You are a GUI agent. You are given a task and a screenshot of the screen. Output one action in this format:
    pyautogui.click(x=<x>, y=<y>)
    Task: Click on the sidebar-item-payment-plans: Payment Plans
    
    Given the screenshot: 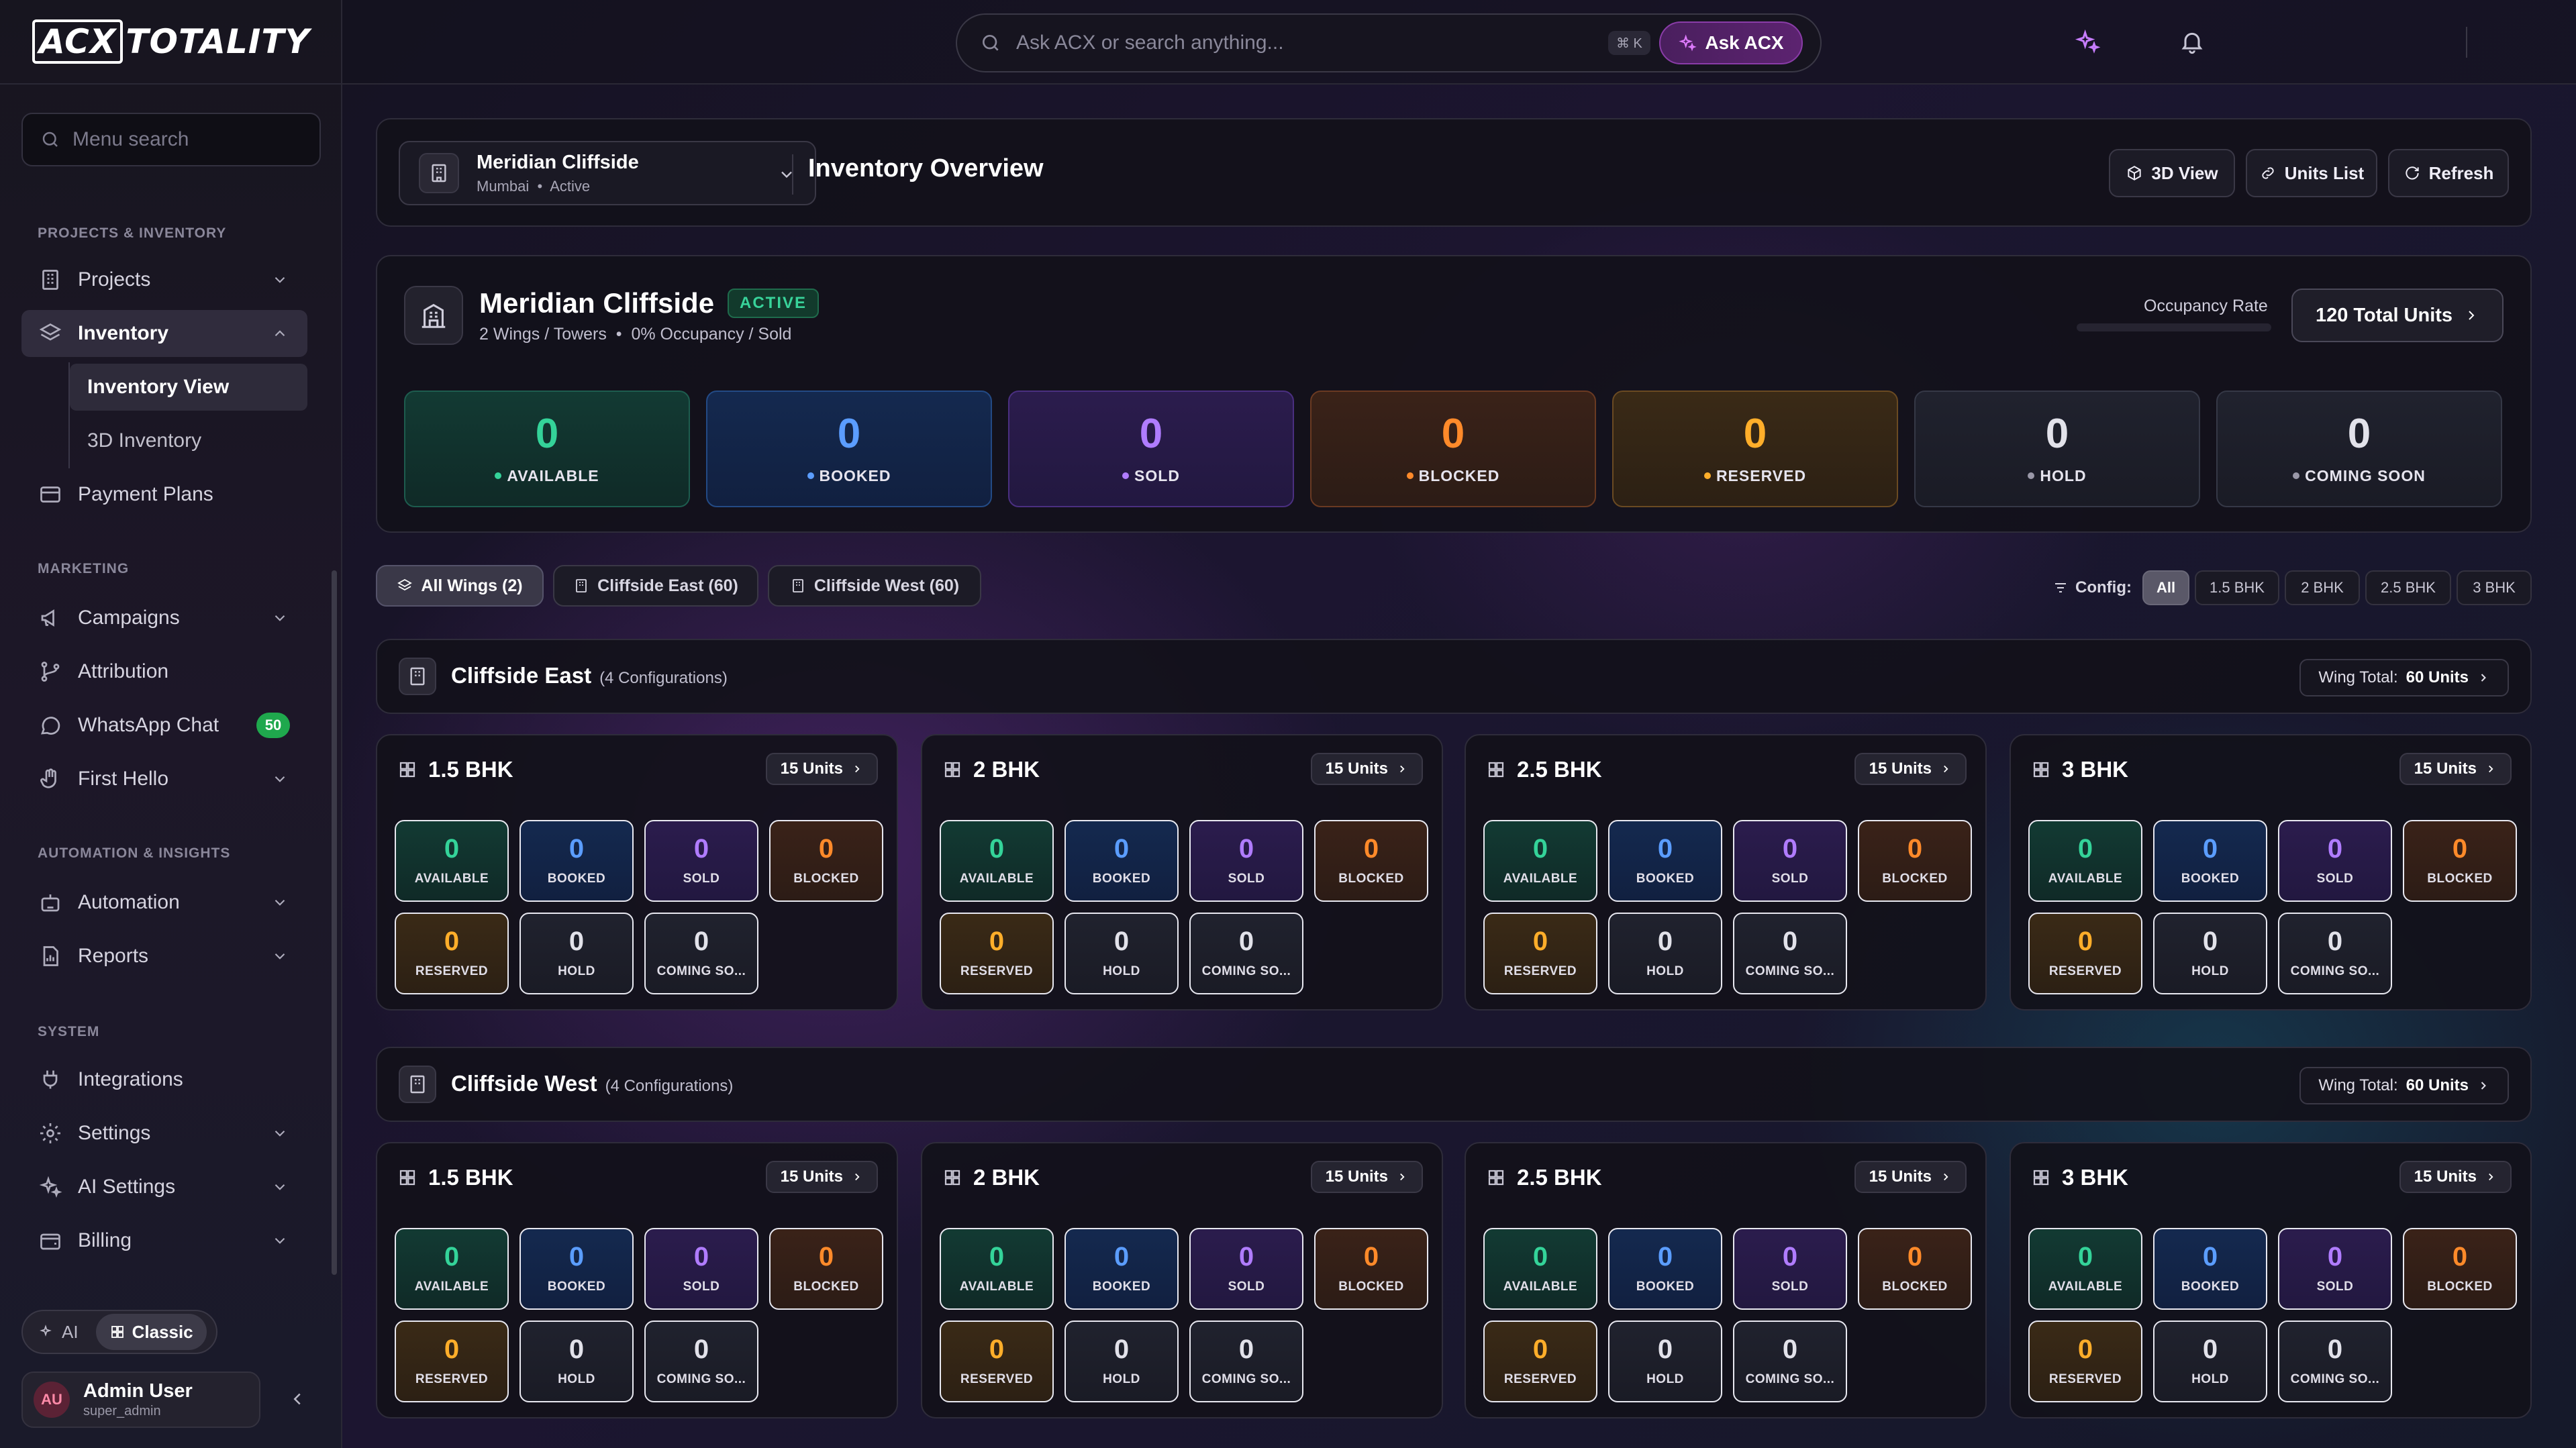 What is the action you would take?
    pyautogui.click(x=164, y=494)
    